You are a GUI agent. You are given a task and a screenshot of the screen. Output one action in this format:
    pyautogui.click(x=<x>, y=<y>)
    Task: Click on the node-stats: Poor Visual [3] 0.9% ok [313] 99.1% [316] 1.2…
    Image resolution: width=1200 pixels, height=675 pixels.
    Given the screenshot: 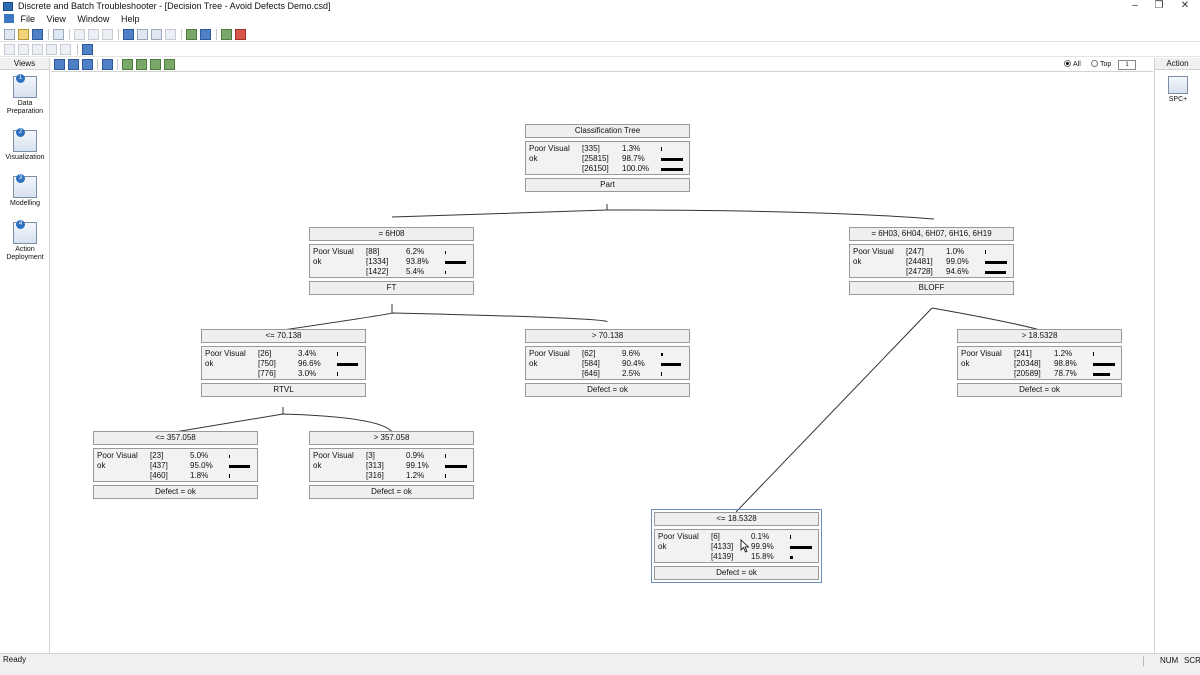 What is the action you would take?
    pyautogui.click(x=391, y=465)
    